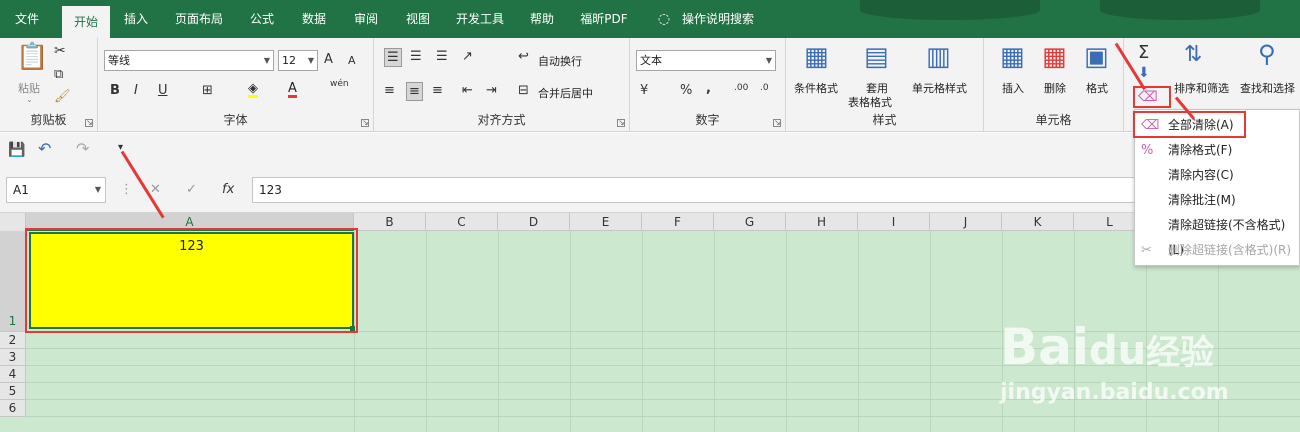  I want to click on orientation-icon: ↗, so click(467, 56).